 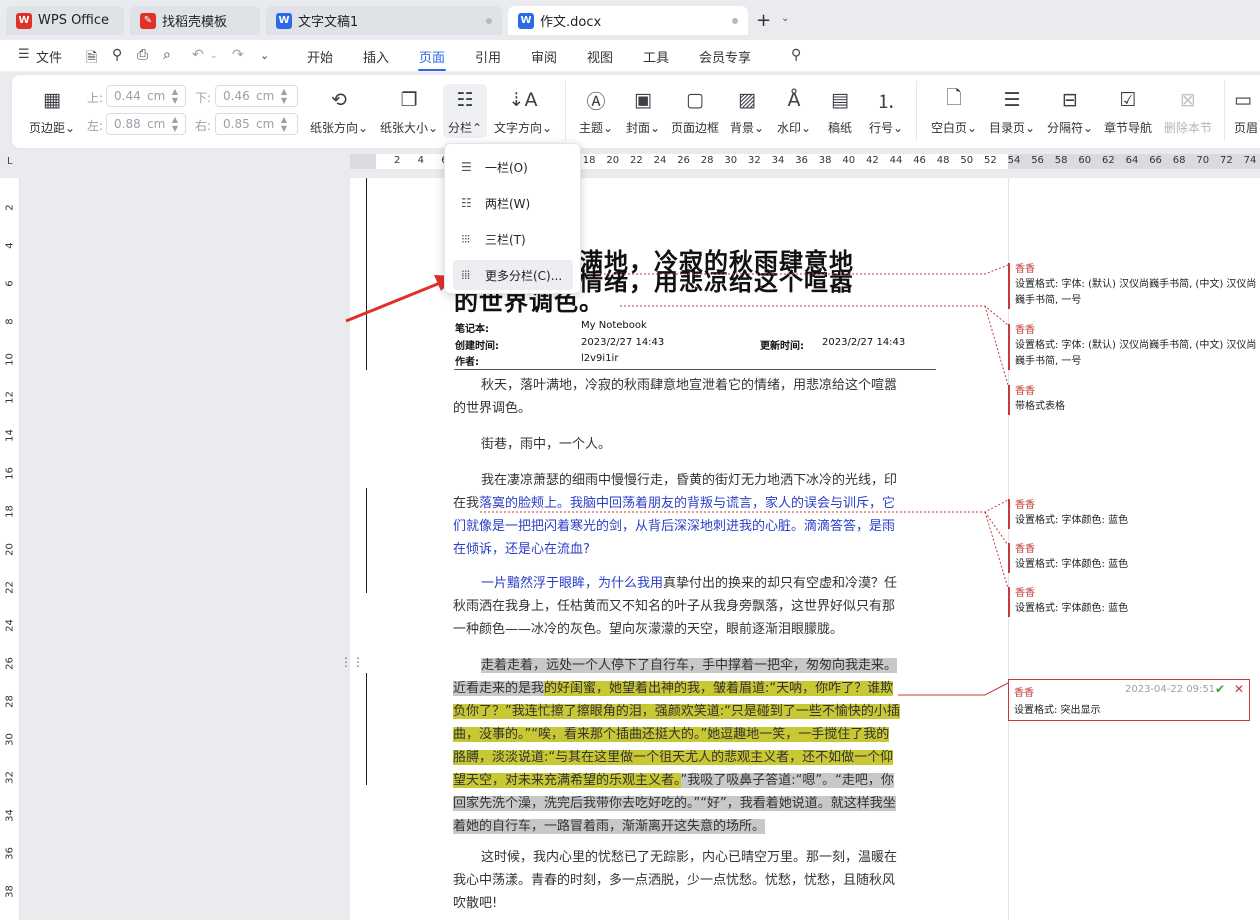 I want to click on one-column-item: ☰ 一栏(O), so click(x=513, y=167).